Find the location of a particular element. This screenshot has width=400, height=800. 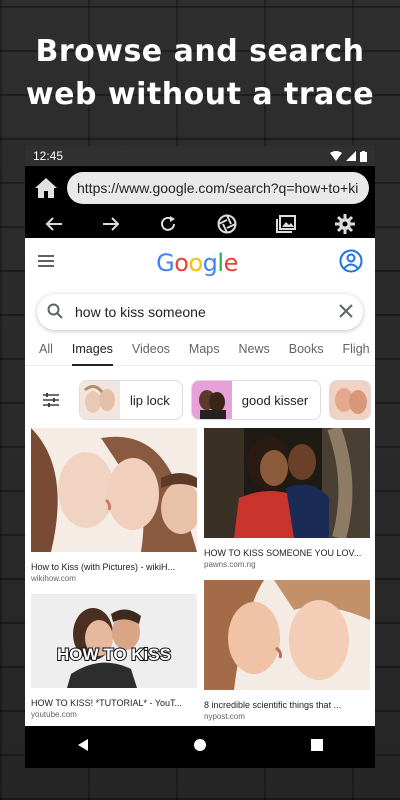

tab-maps: Maps is located at coordinates (204, 353).